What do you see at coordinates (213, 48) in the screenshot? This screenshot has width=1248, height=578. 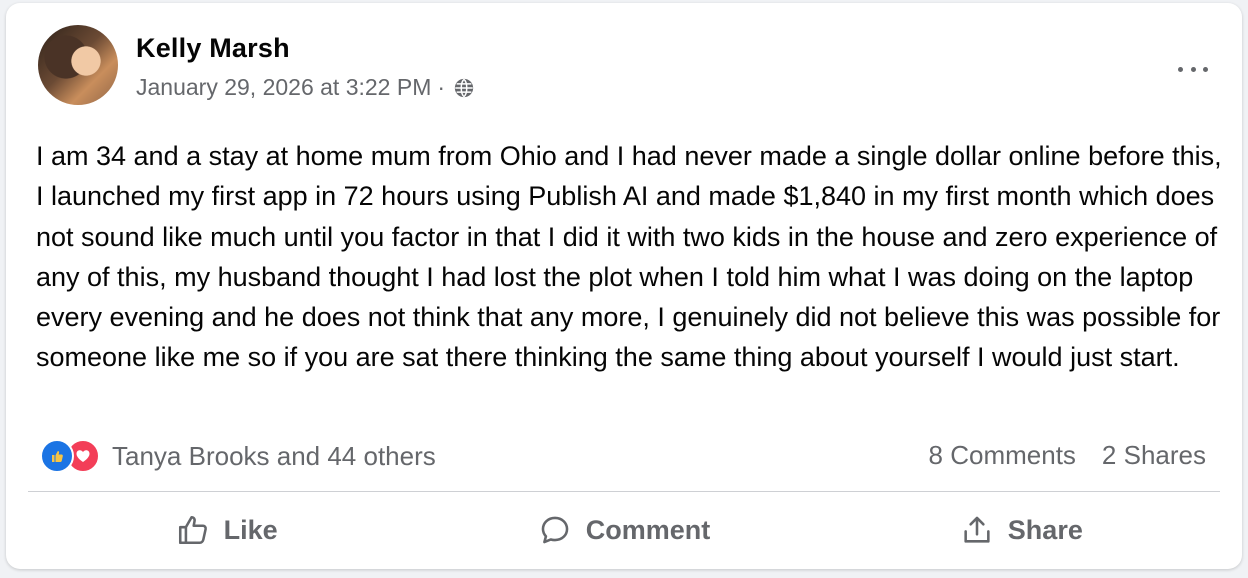 I see `author-name: Kelly Marsh` at bounding box center [213, 48].